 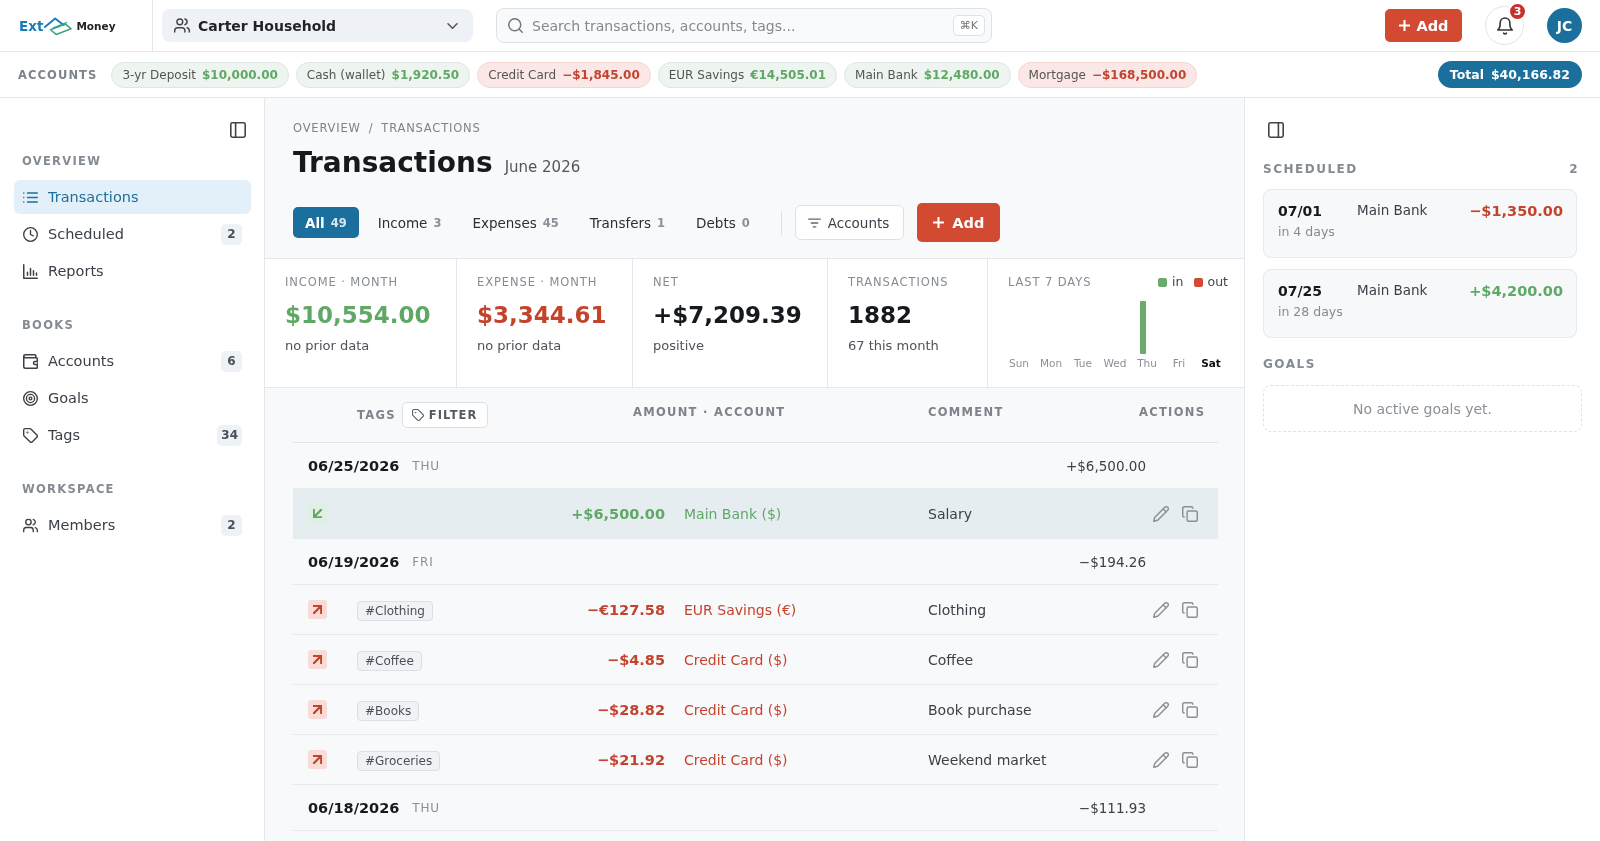 I want to click on bell-icon, so click(x=1504, y=25).